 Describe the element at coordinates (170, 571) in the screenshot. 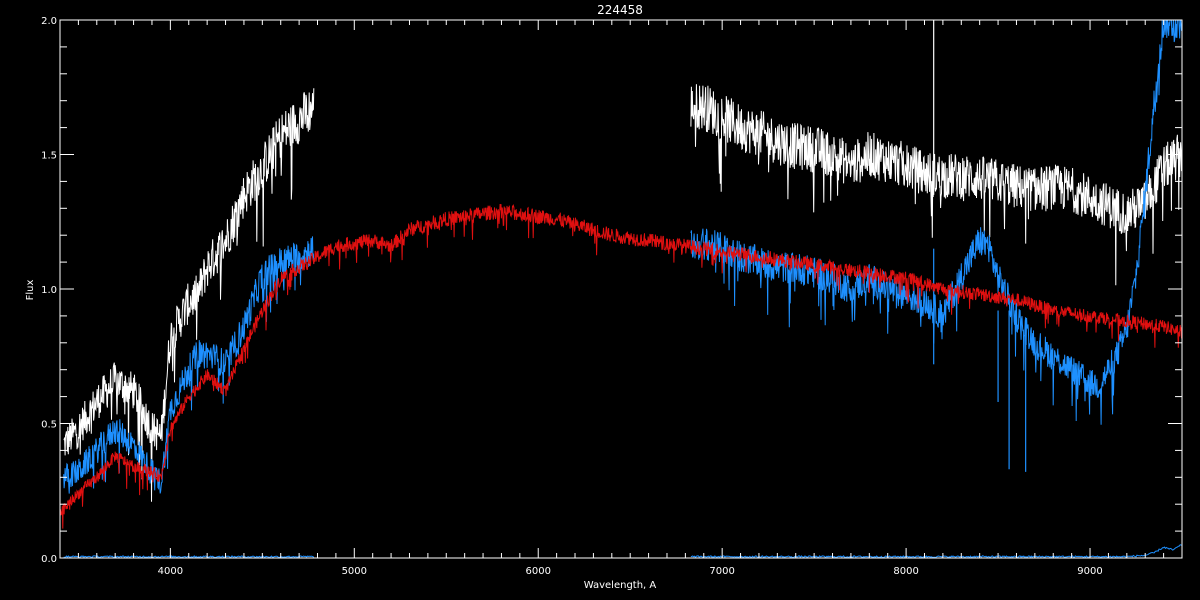

I see `x-tick-label: 4000` at that location.